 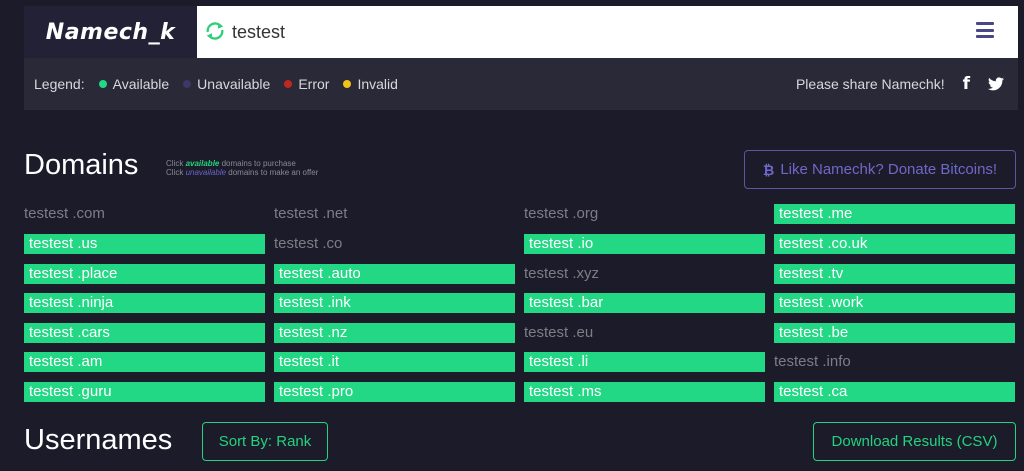 What do you see at coordinates (894, 303) in the screenshot?
I see `domain-item: testest .work` at bounding box center [894, 303].